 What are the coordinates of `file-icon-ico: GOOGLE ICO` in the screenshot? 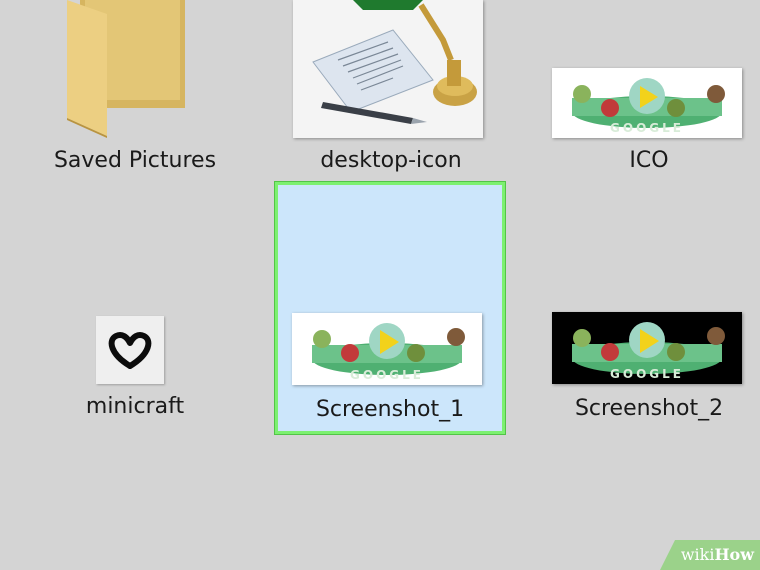 It's located at (649, 120).